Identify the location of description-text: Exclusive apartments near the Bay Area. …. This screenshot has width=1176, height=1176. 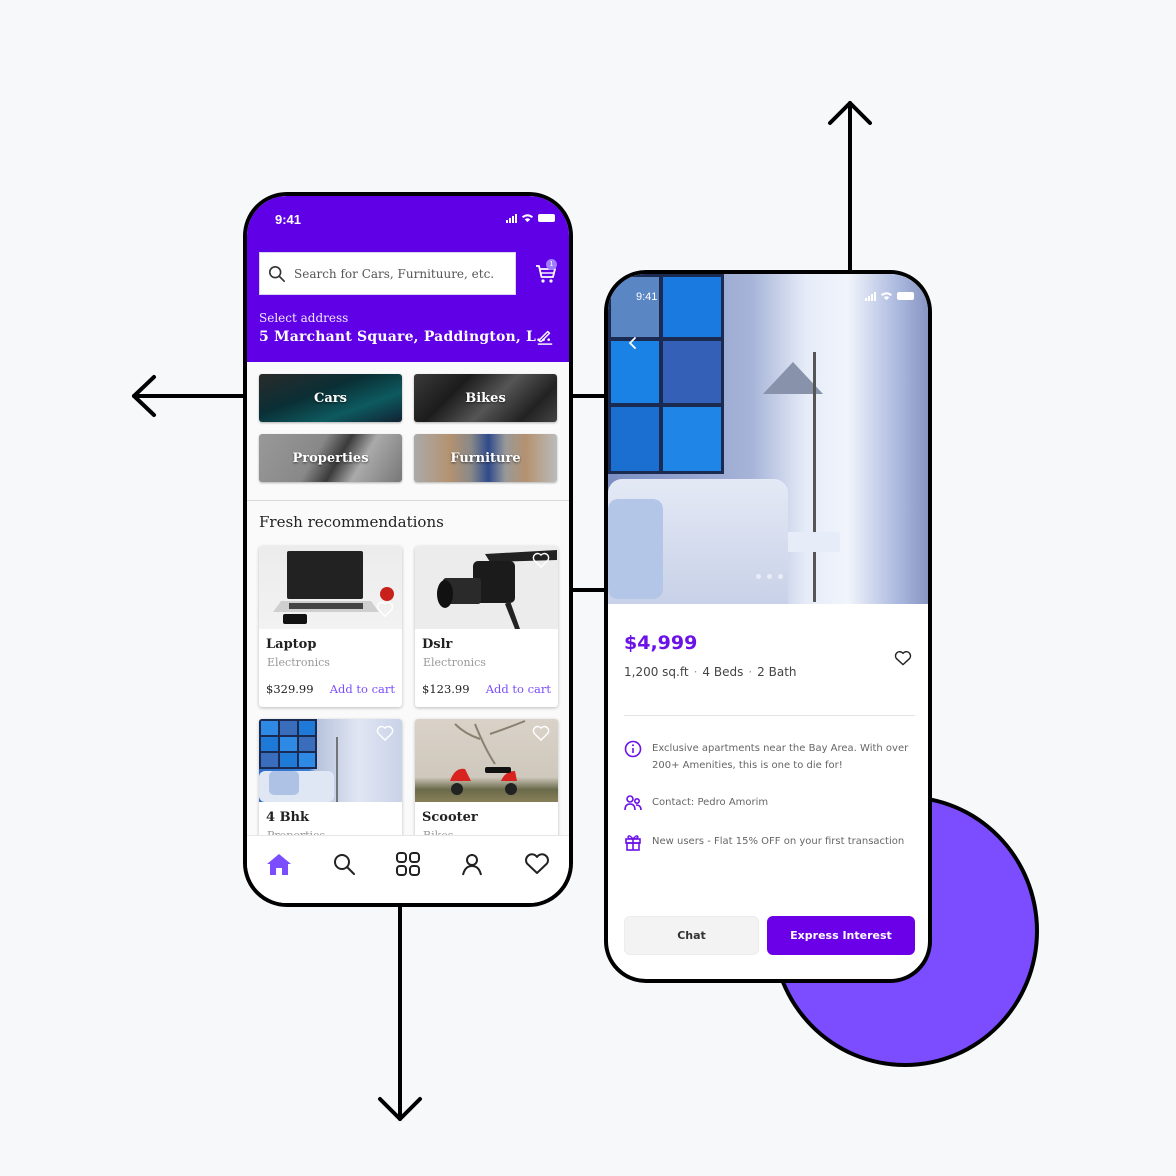
(780, 757).